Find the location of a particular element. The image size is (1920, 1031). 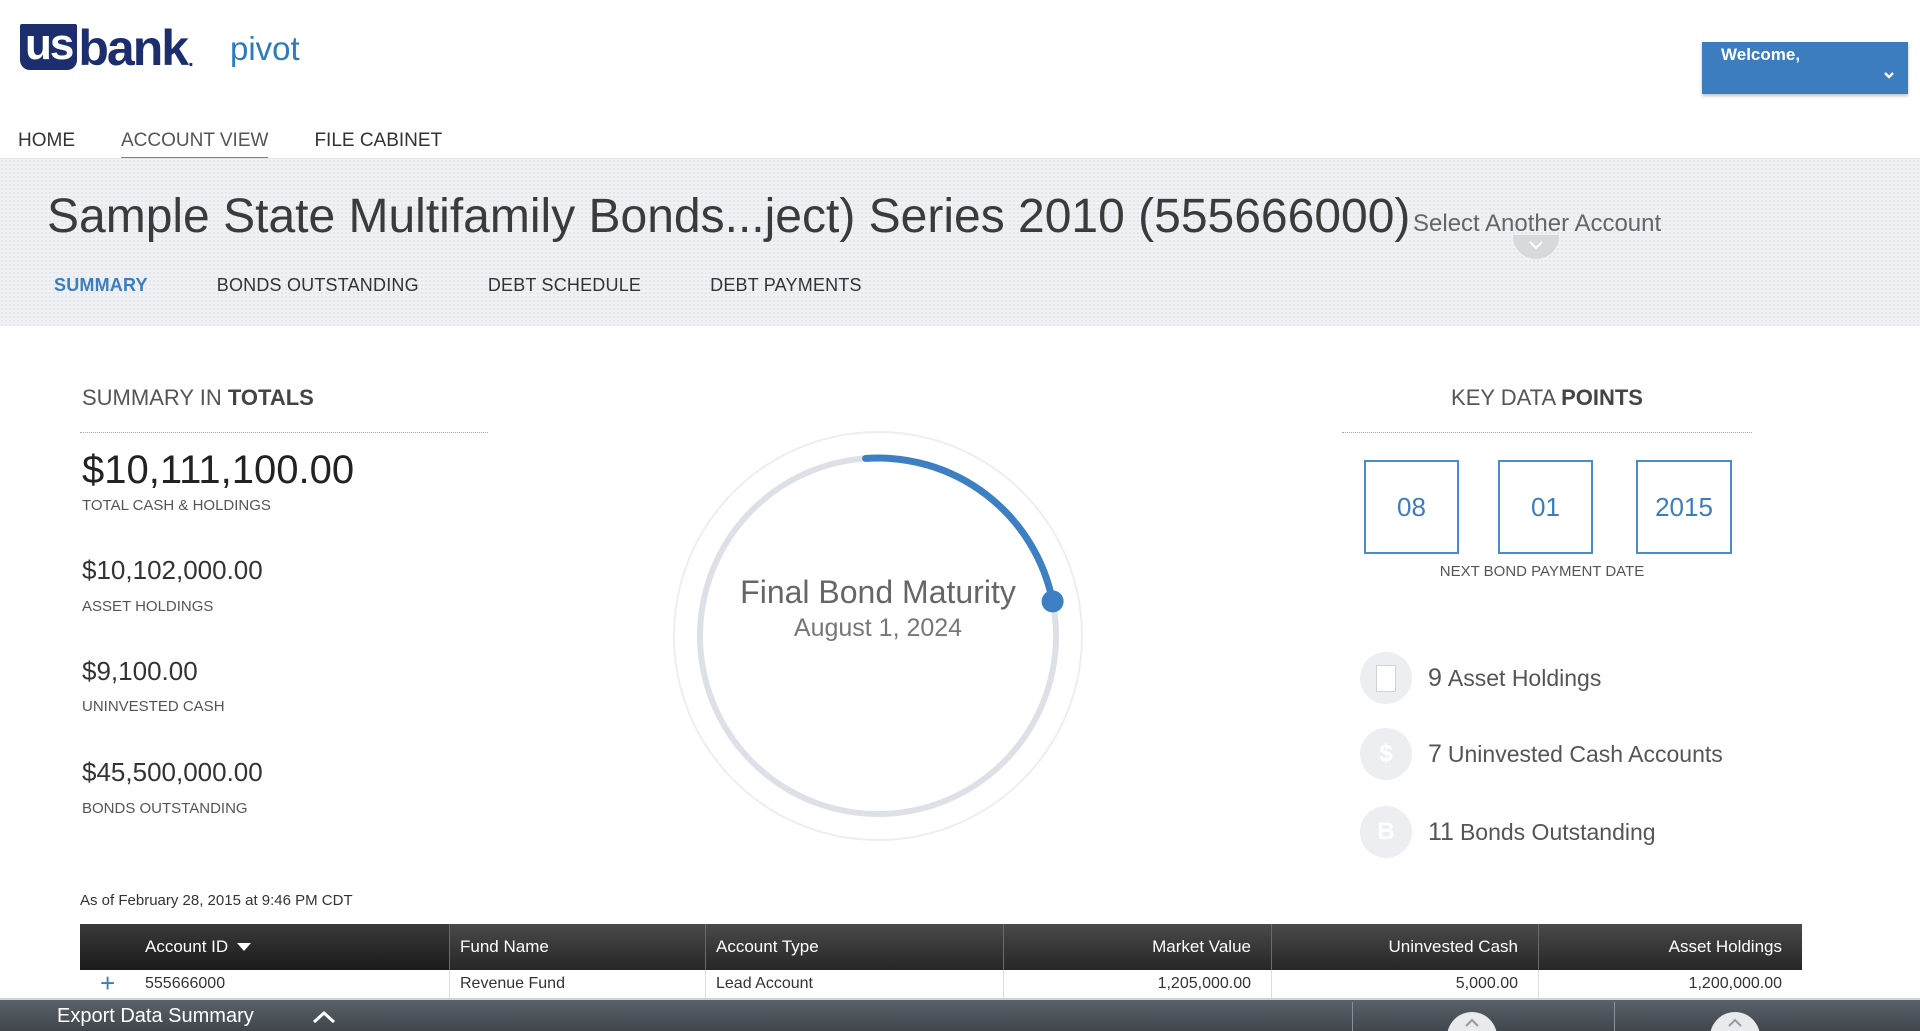

final-bond-maturity-date: August 1, 2024 is located at coordinates (878, 628).